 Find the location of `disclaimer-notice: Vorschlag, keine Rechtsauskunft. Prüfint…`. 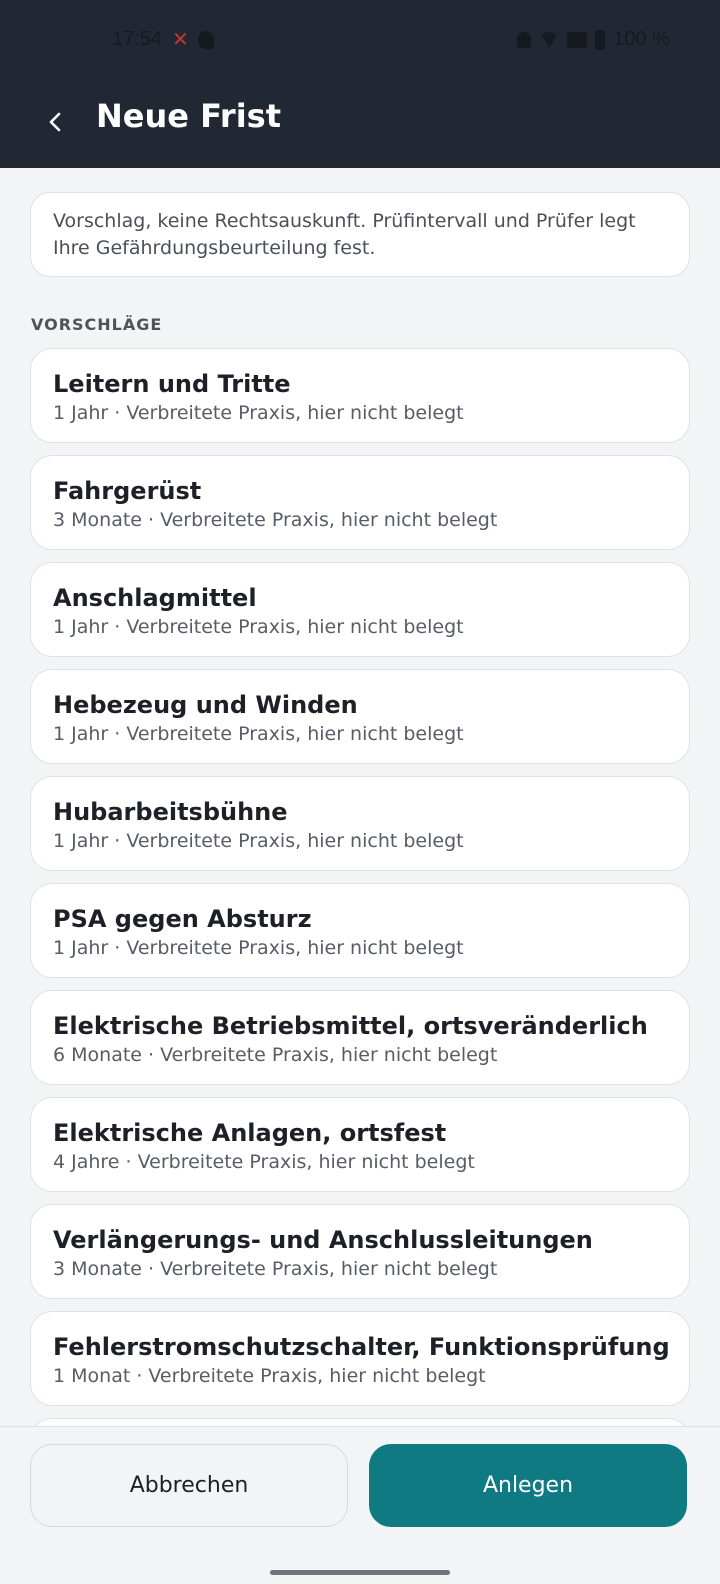

disclaimer-notice: Vorschlag, keine Rechtsauskunft. Prüfint… is located at coordinates (360, 234).